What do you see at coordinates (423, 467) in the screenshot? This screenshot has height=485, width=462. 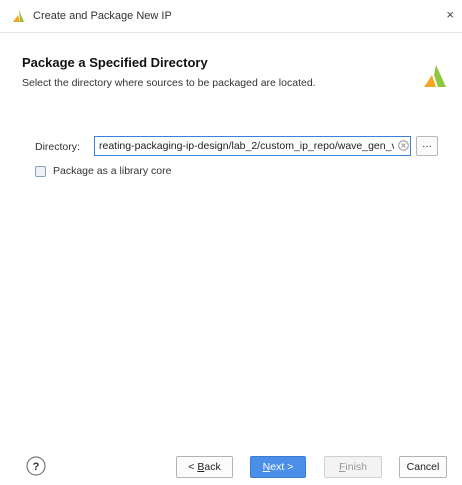 I see `cancel-button: Cancel` at bounding box center [423, 467].